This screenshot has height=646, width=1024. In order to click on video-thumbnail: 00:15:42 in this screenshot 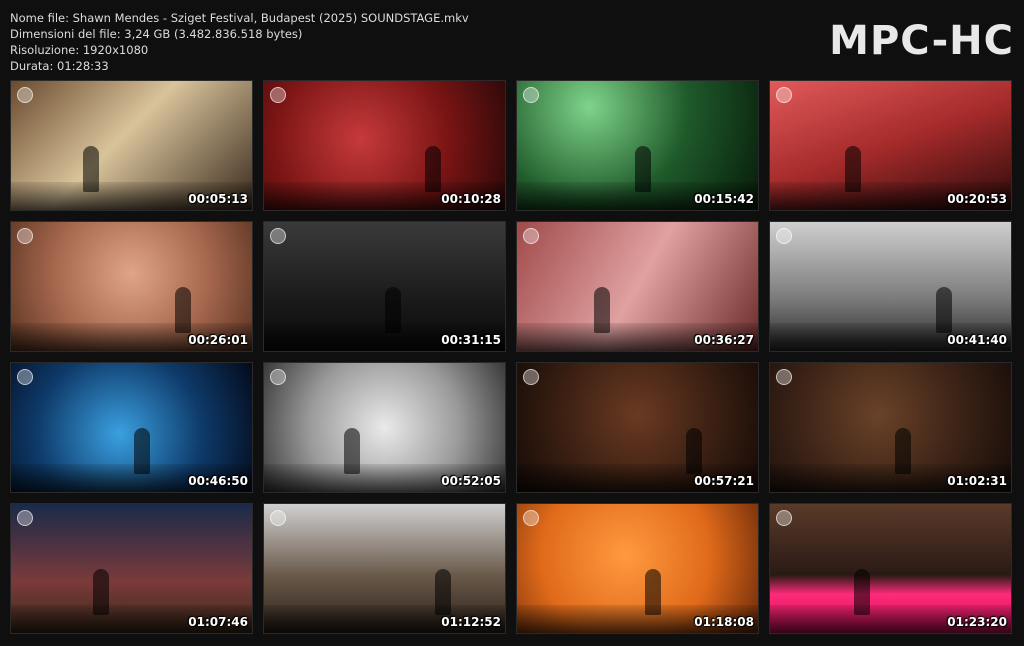, I will do `click(637, 145)`.